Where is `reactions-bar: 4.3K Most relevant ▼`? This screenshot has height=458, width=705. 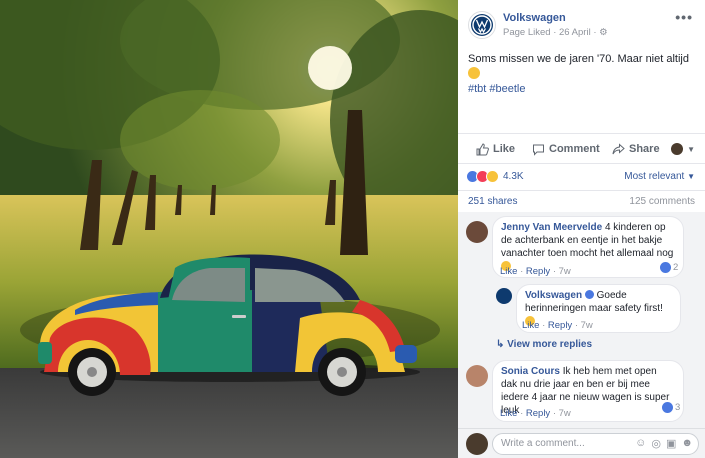 reactions-bar: 4.3K Most relevant ▼ is located at coordinates (580, 176).